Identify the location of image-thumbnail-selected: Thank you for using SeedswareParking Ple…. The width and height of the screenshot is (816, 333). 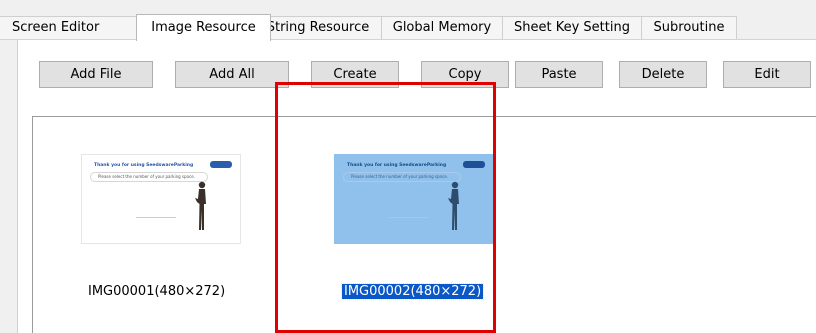
(414, 199).